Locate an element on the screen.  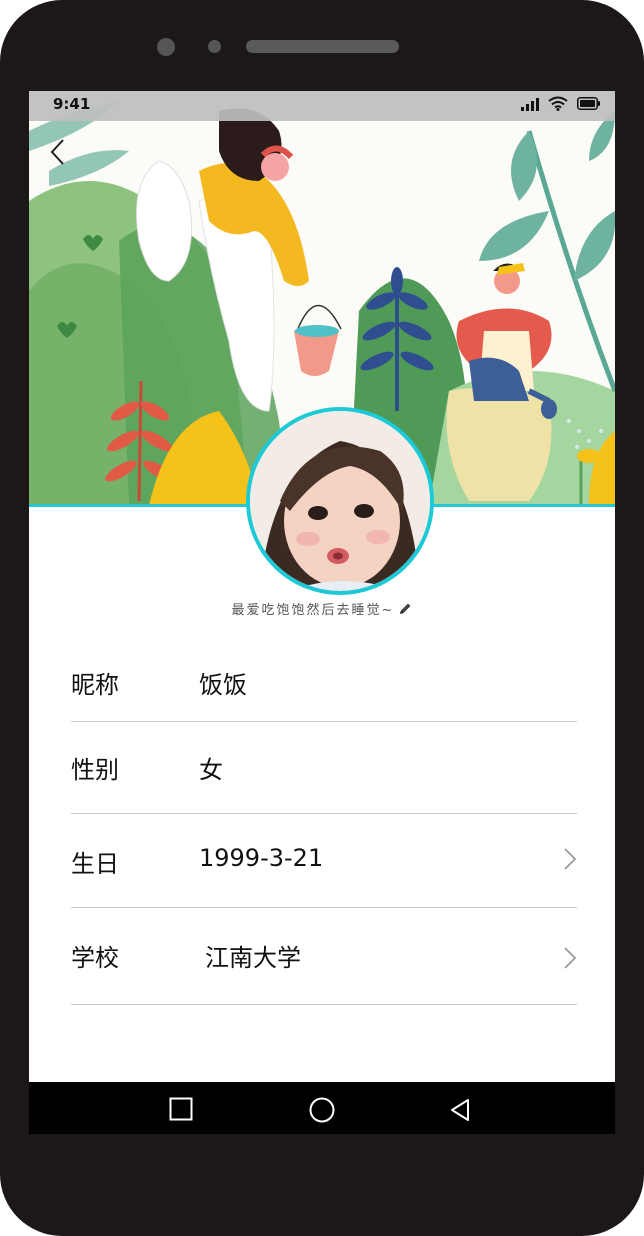
back-button is located at coordinates (59, 152).